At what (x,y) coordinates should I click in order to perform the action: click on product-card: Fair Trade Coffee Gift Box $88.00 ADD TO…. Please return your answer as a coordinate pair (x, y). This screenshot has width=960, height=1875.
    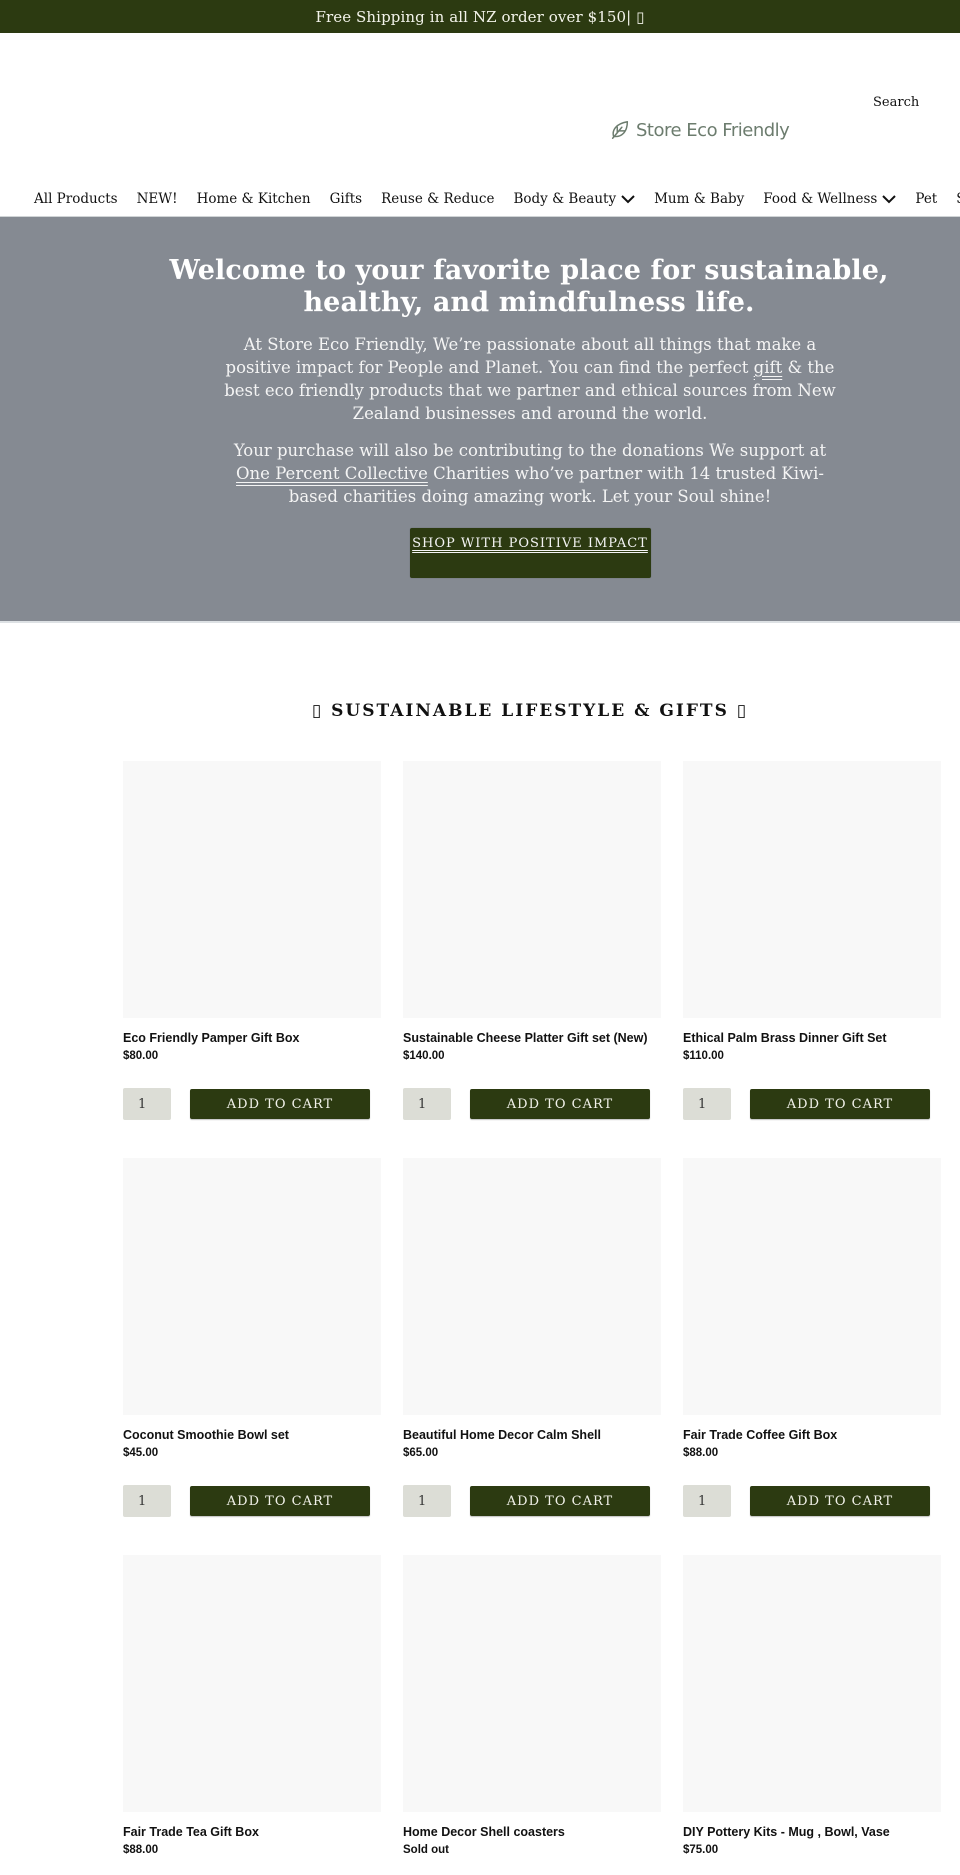
    Looking at the image, I should click on (812, 1337).